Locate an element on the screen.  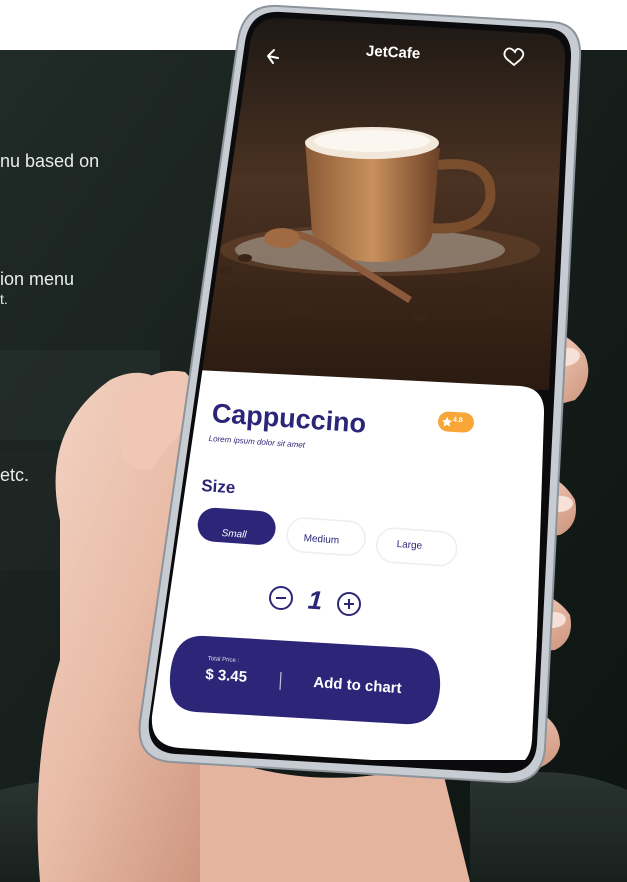
size-option-small-label: Small is located at coordinates (234, 534).